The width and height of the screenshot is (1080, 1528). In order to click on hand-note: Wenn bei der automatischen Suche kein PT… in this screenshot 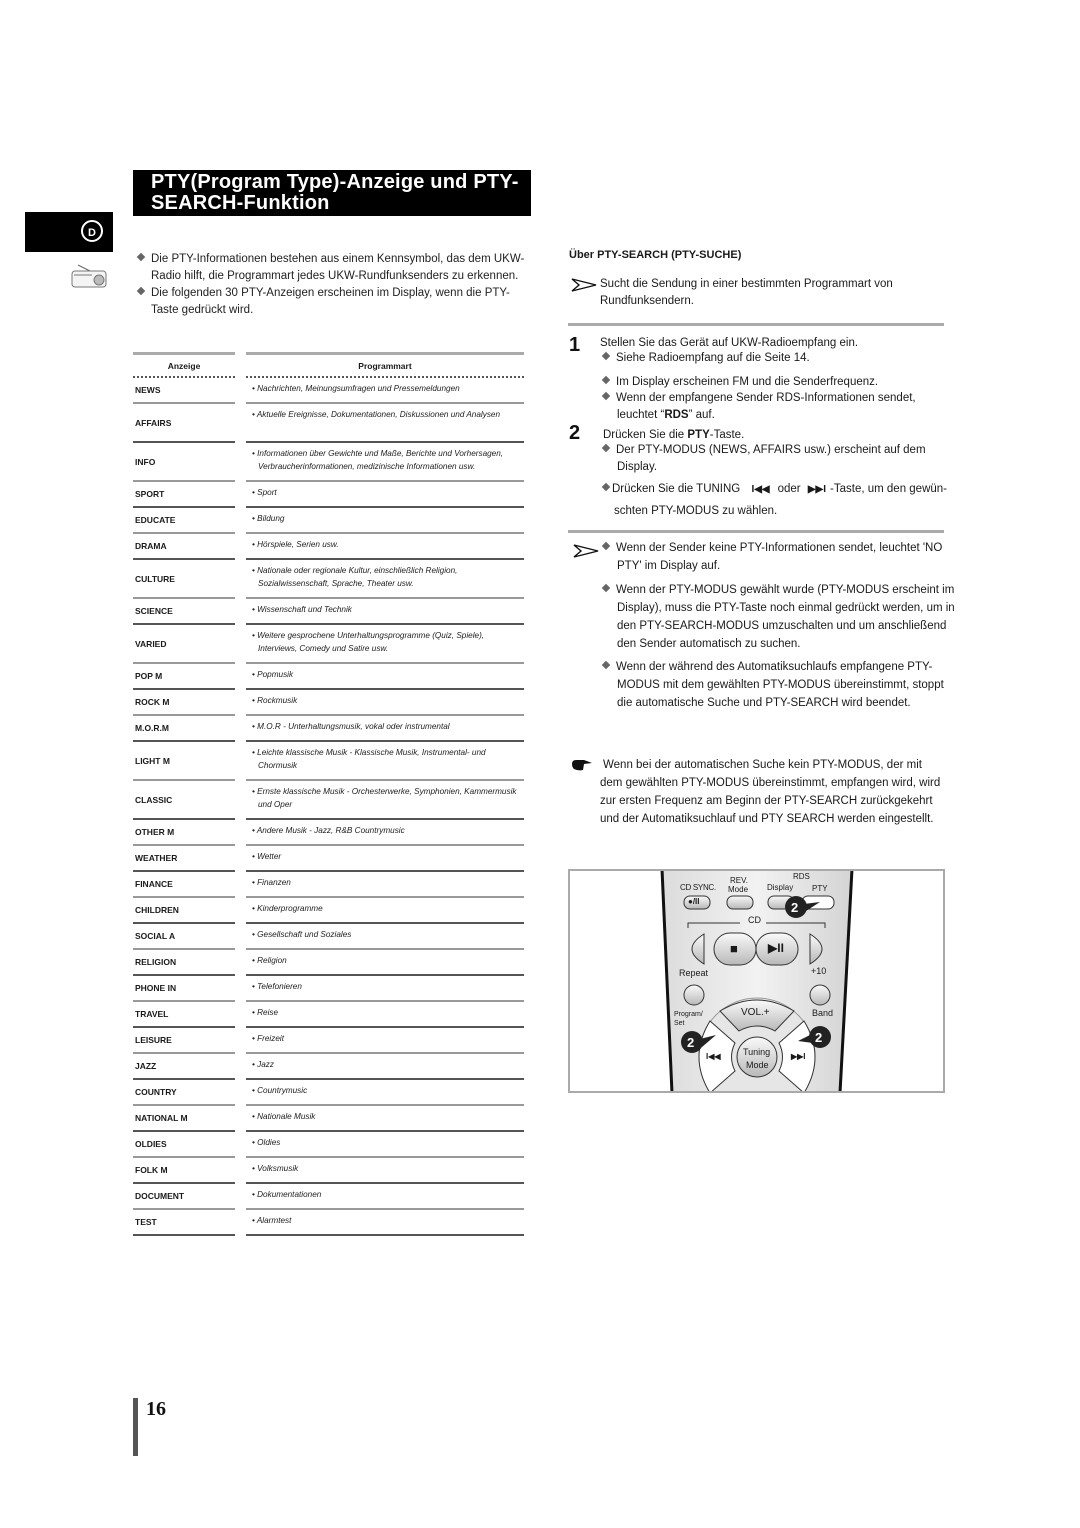, I will do `click(770, 792)`.